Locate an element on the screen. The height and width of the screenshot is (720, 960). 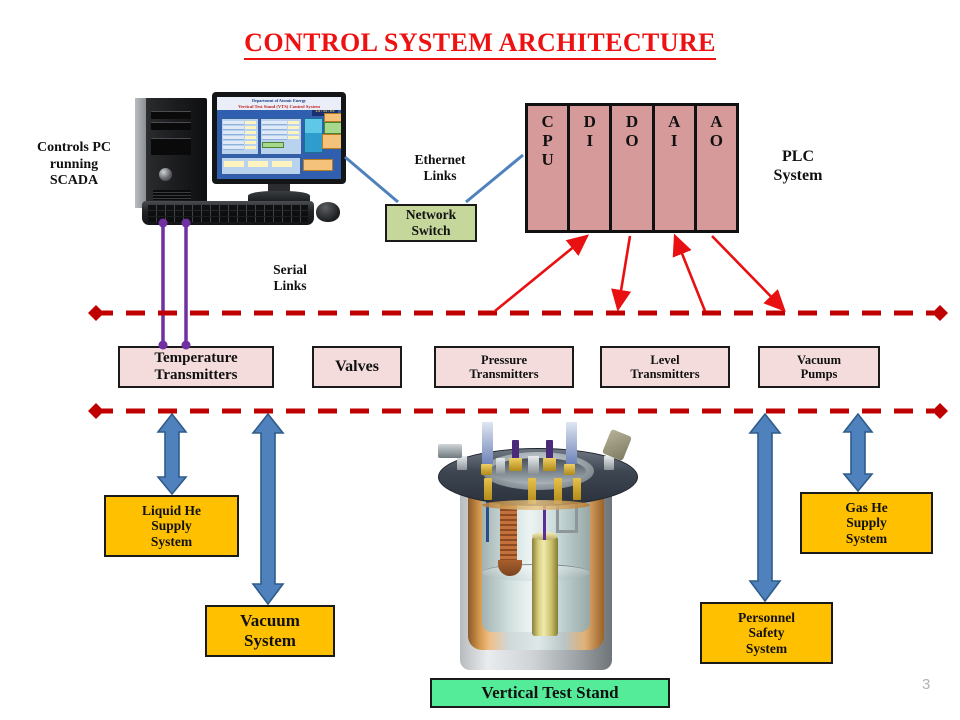
ethernet-link-to-pc is located at coordinates (371, 179).